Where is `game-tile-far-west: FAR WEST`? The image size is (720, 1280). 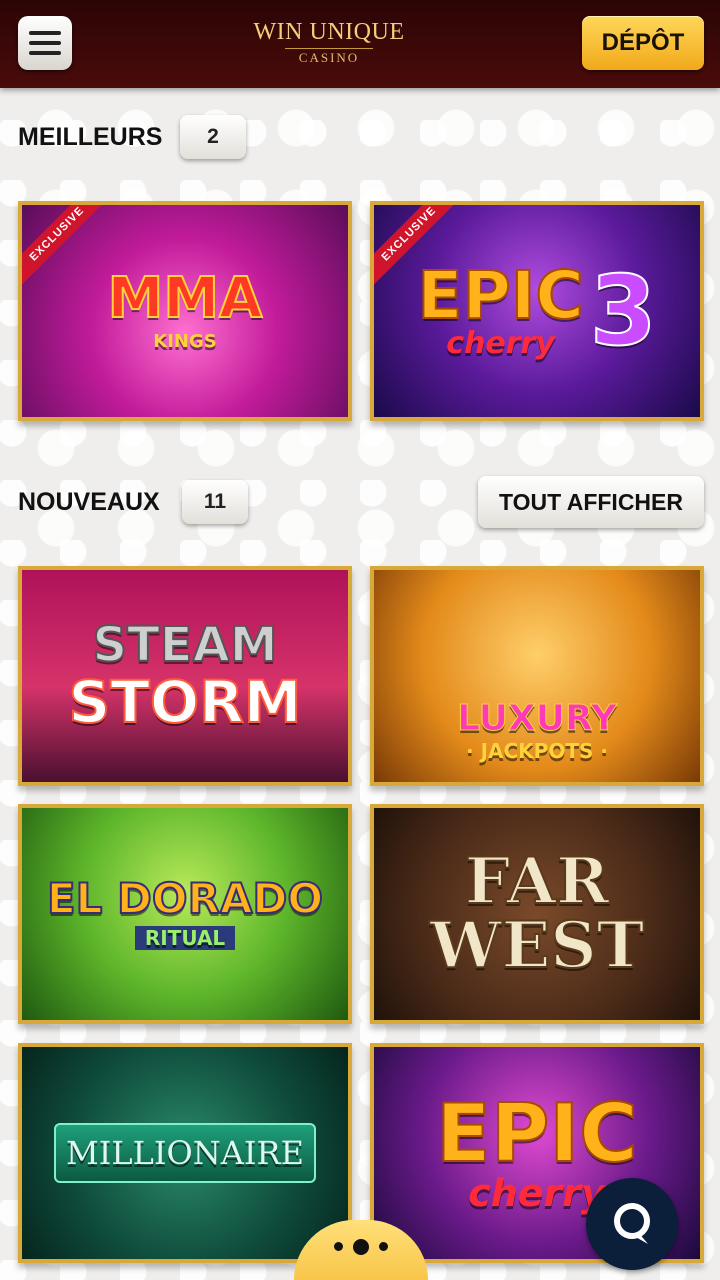 game-tile-far-west: FAR WEST is located at coordinates (537, 914).